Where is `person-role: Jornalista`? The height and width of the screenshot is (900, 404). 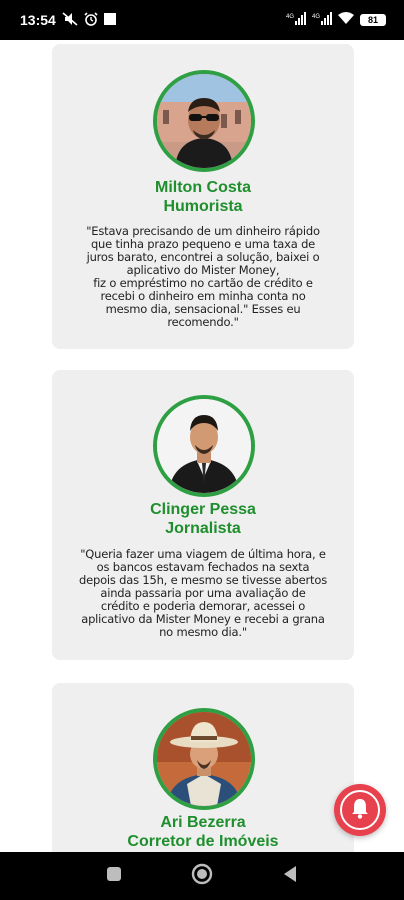
person-role: Jornalista is located at coordinates (203, 528).